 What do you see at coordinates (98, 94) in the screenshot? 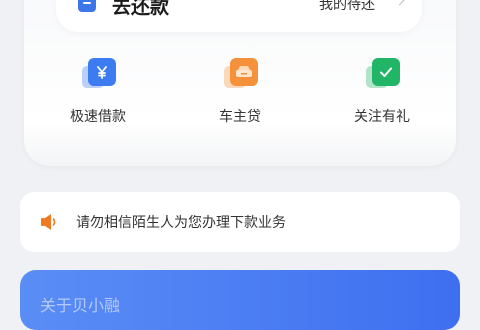
I see `action-quick-loan: 极速借款` at bounding box center [98, 94].